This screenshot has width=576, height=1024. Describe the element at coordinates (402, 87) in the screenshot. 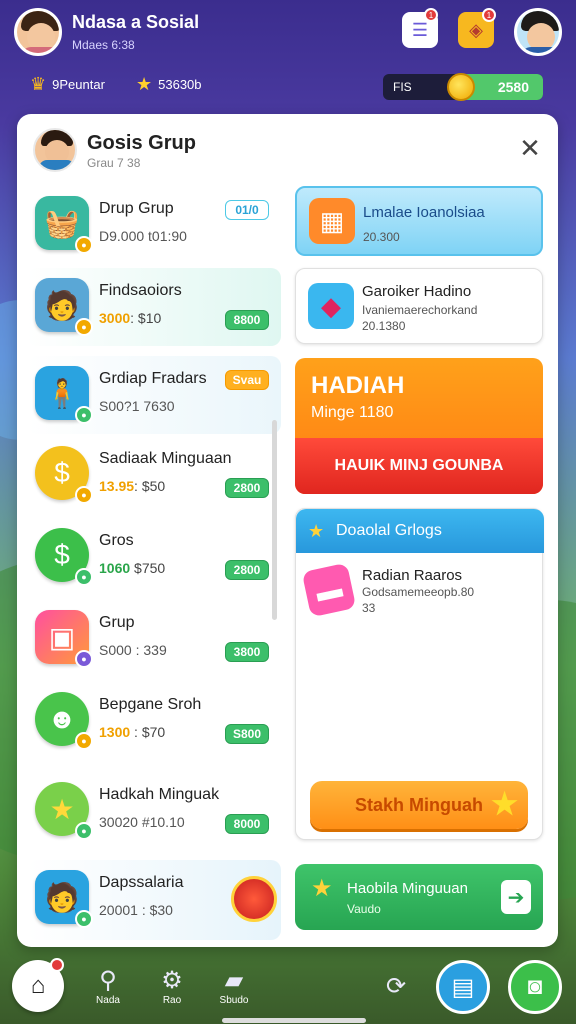

I see `coin-label: FIS` at that location.